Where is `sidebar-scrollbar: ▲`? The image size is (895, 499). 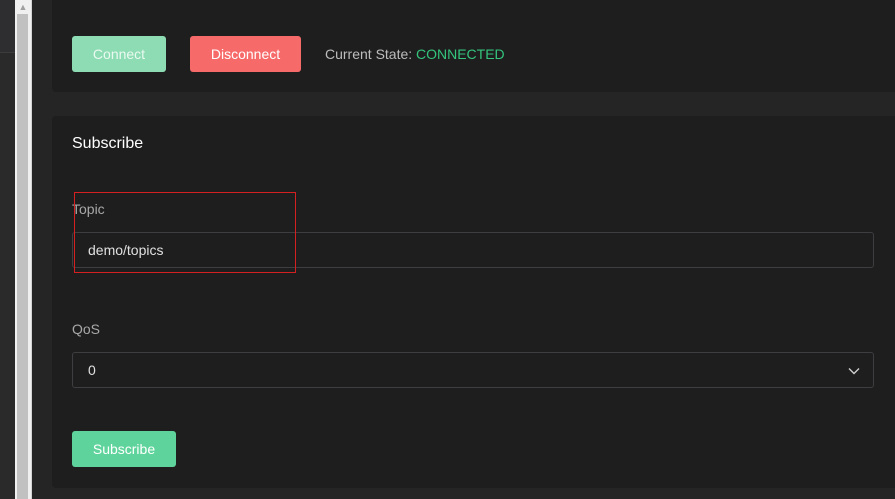
sidebar-scrollbar: ▲ is located at coordinates (23, 249).